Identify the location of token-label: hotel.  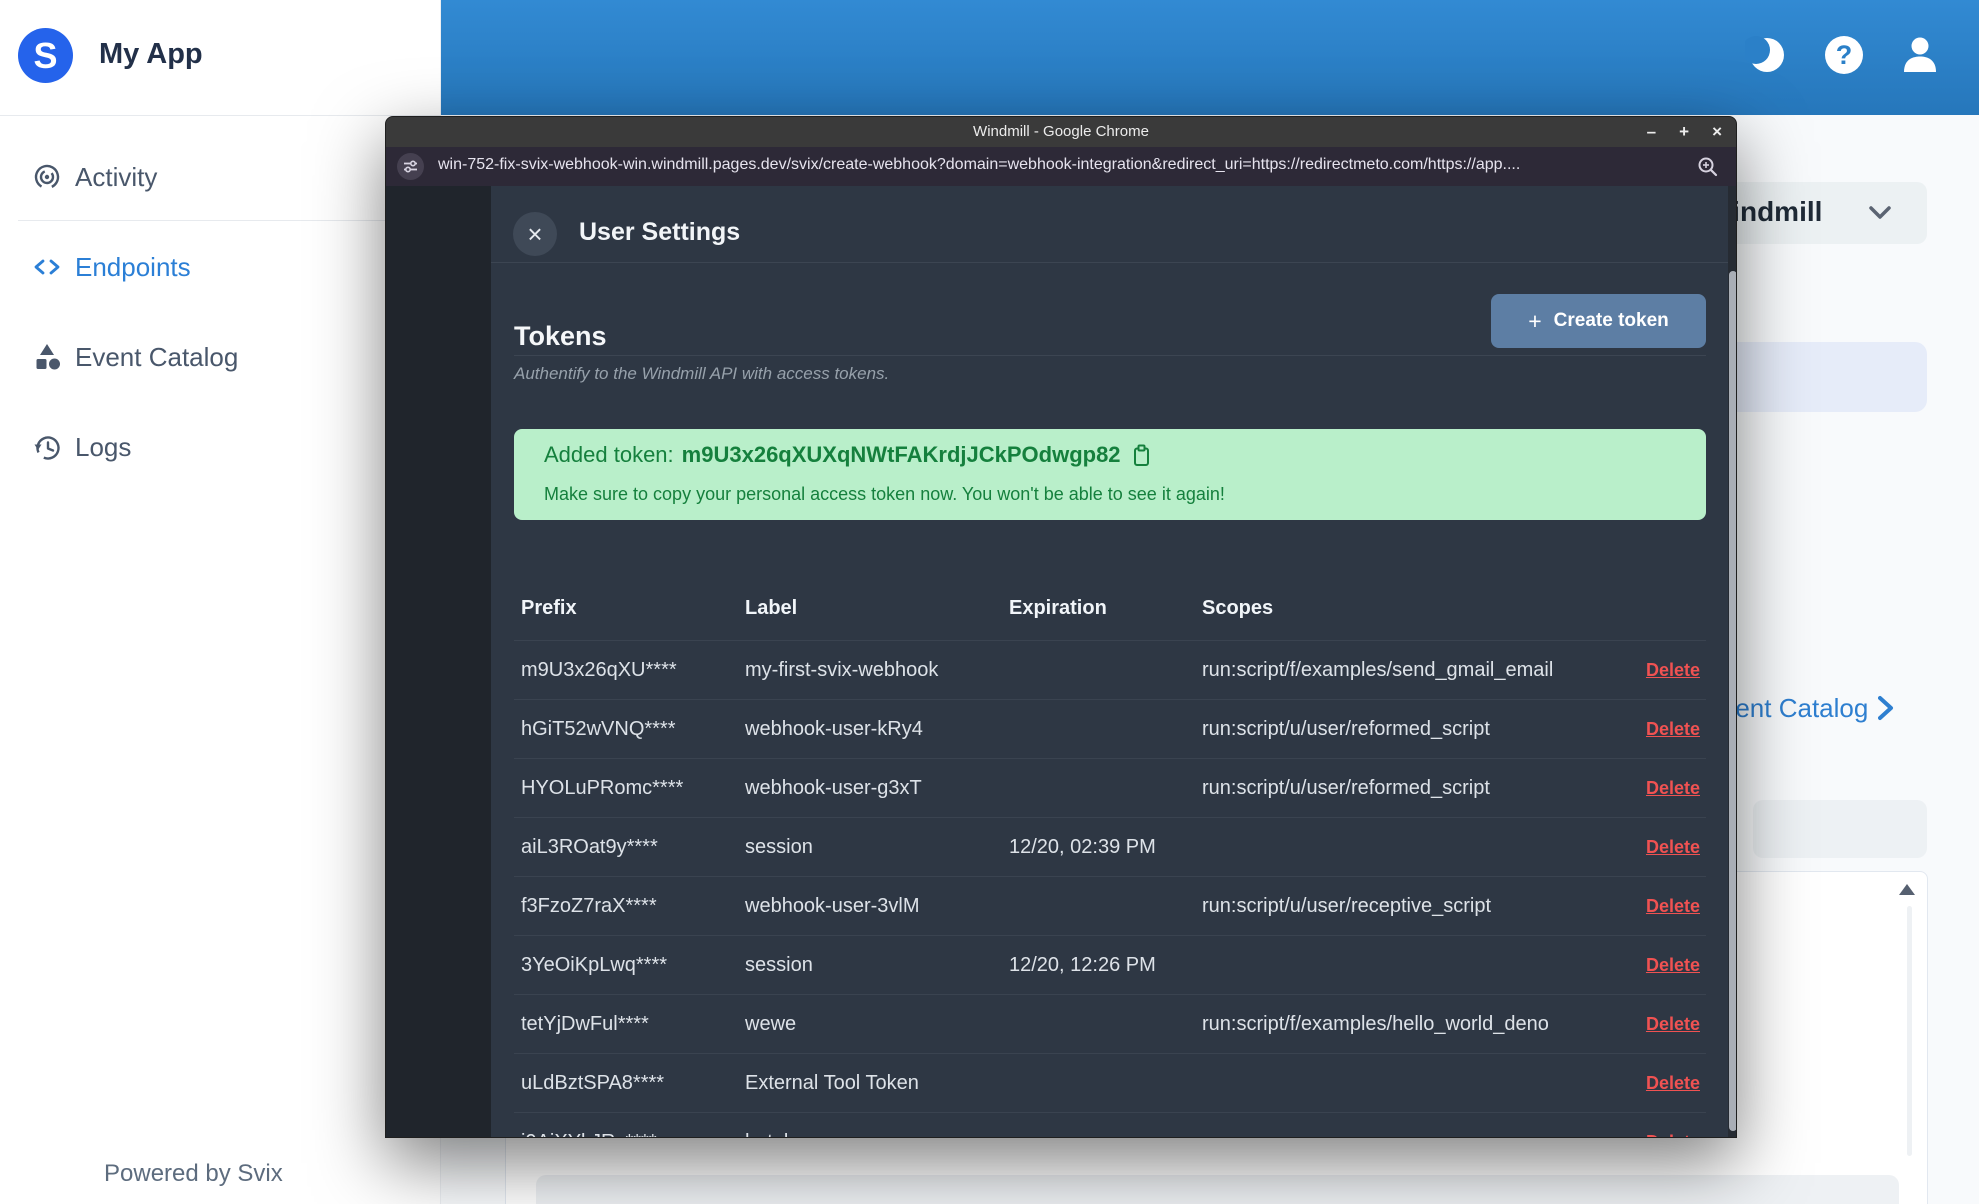
(877, 1134).